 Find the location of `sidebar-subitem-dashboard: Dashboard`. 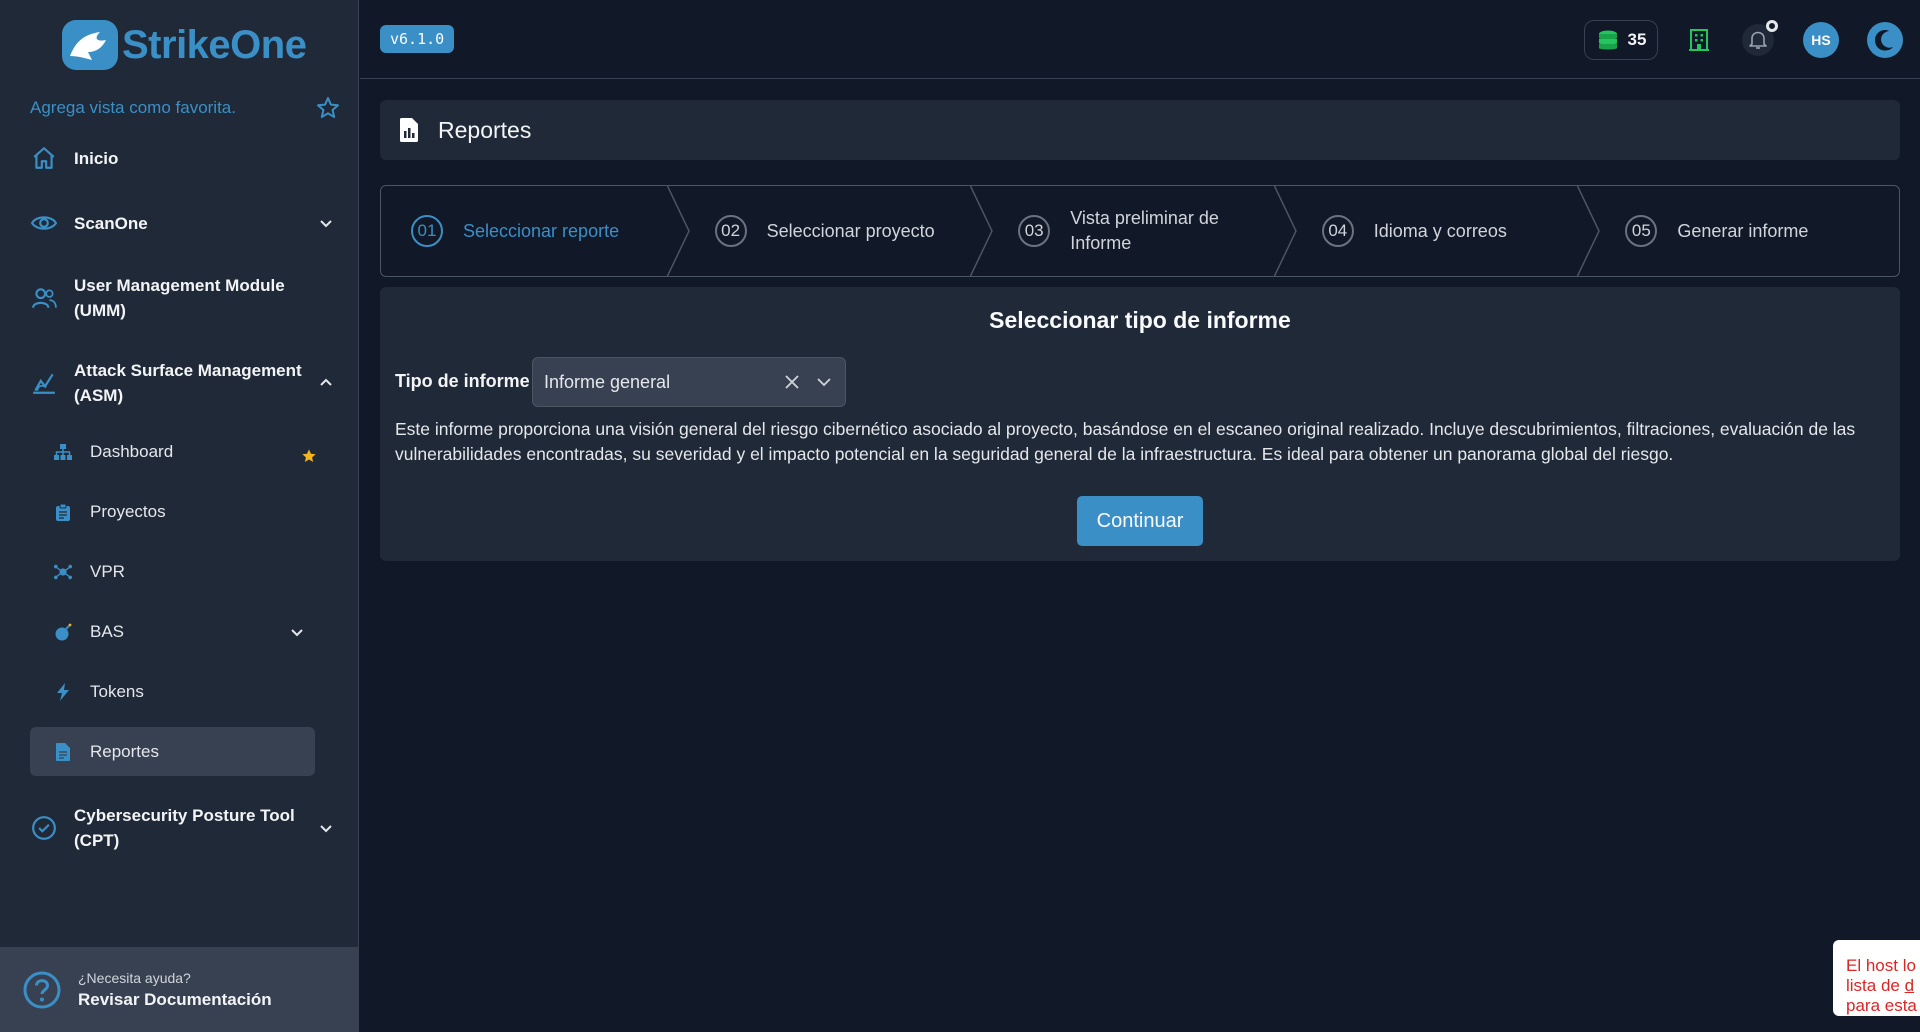

sidebar-subitem-dashboard: Dashboard is located at coordinates (173, 451).